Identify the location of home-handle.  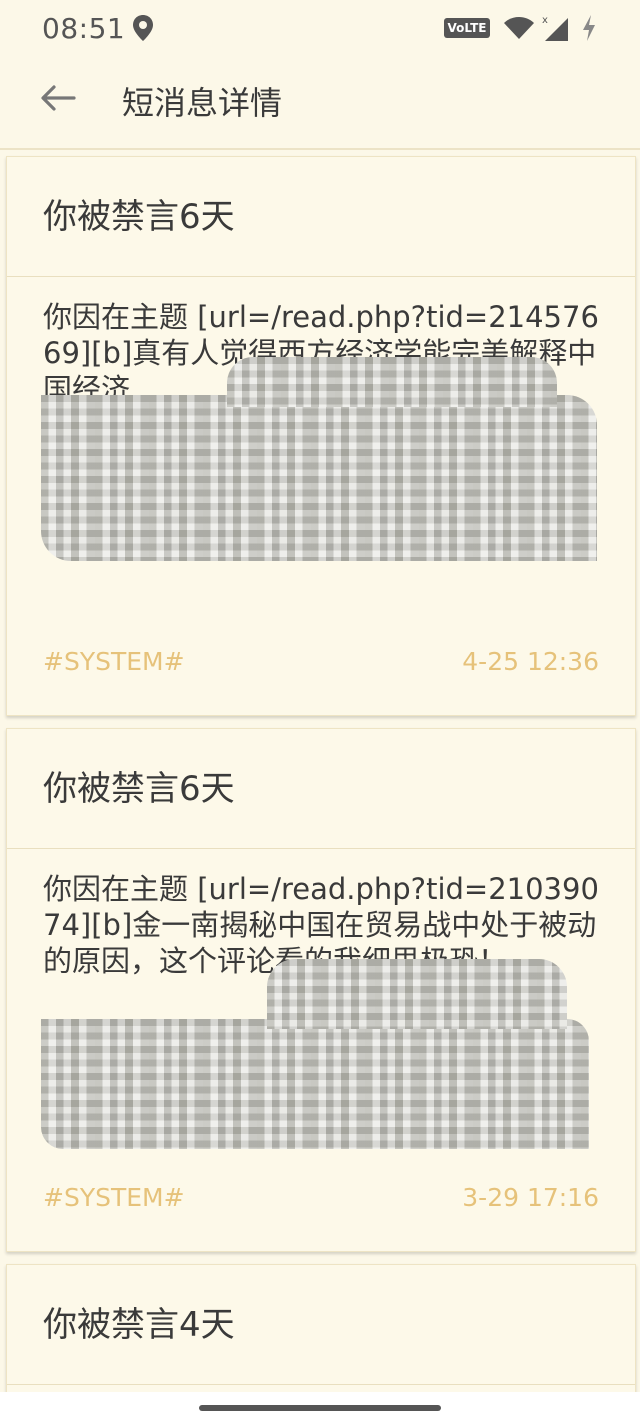
(320, 1408).